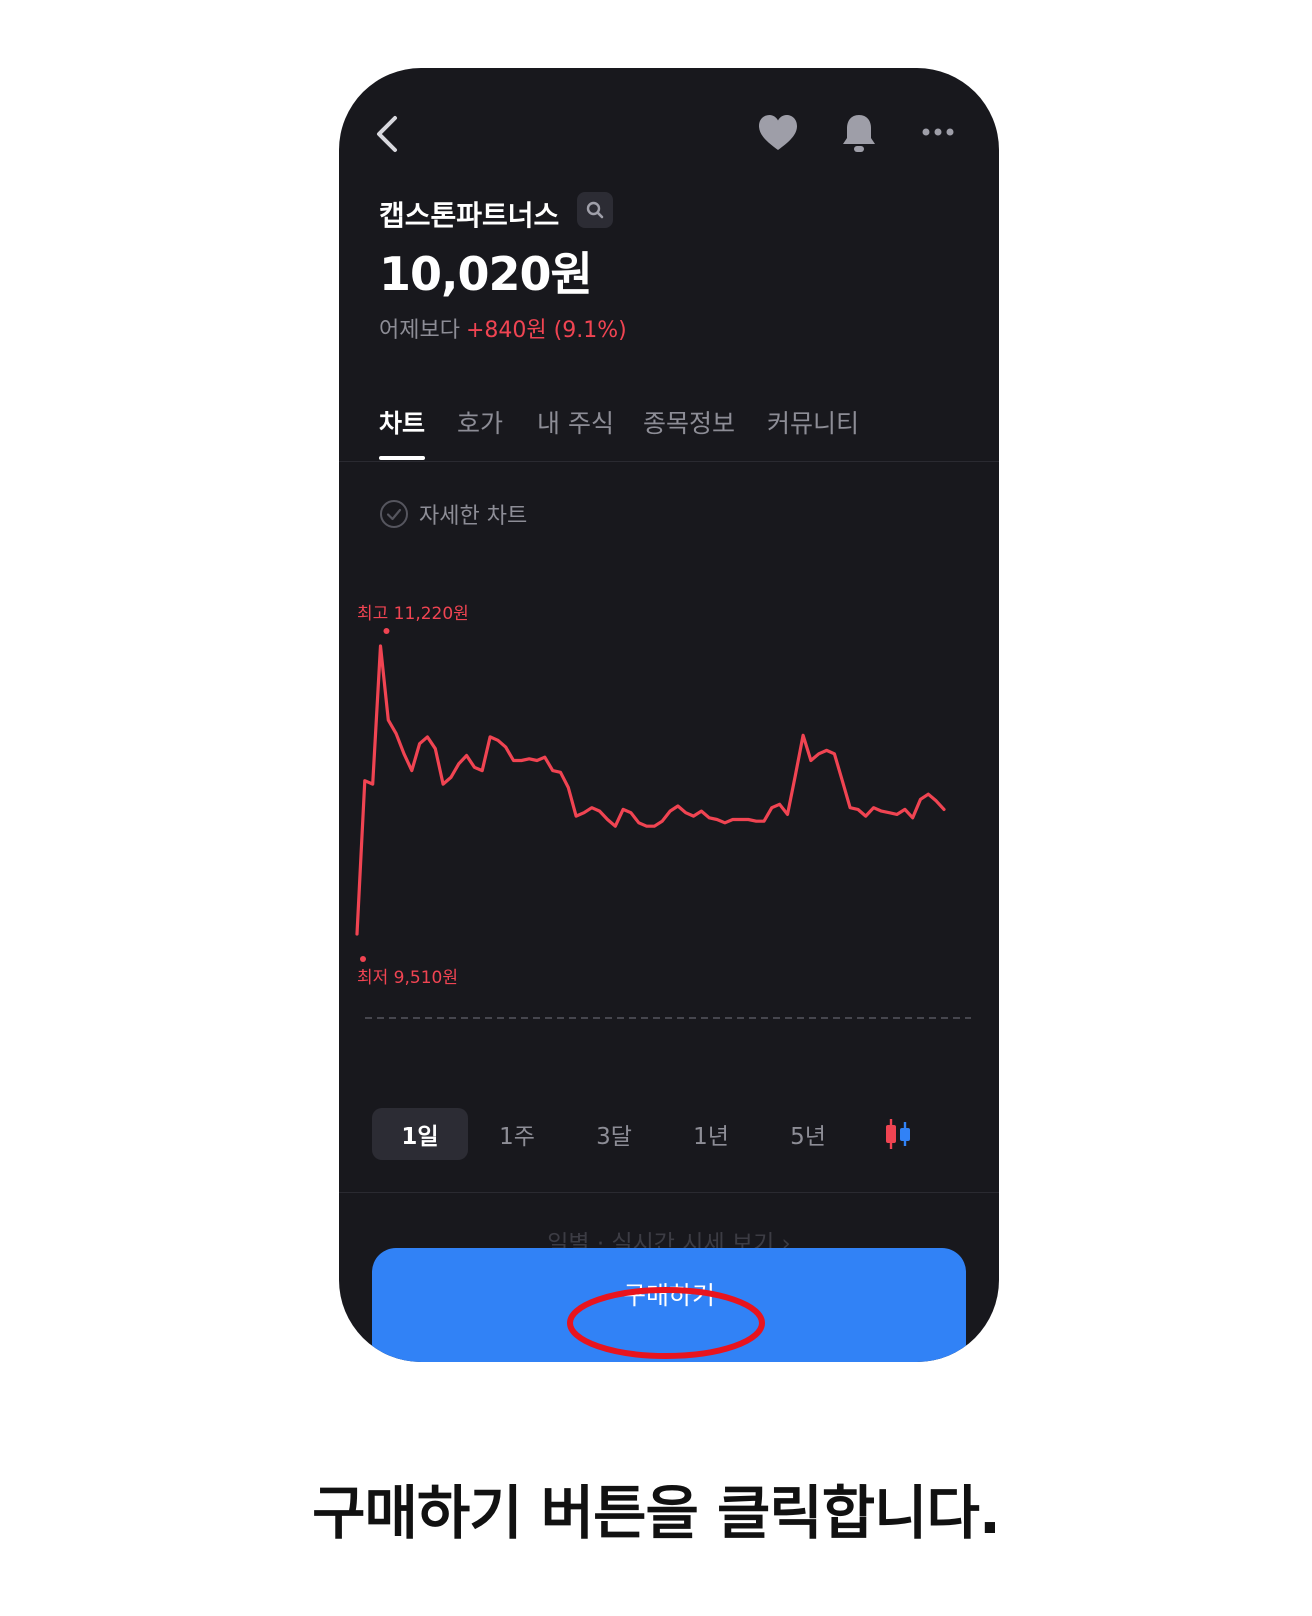  I want to click on period-selector: 1일 1주 3달 1년 5년, so click(669, 1135).